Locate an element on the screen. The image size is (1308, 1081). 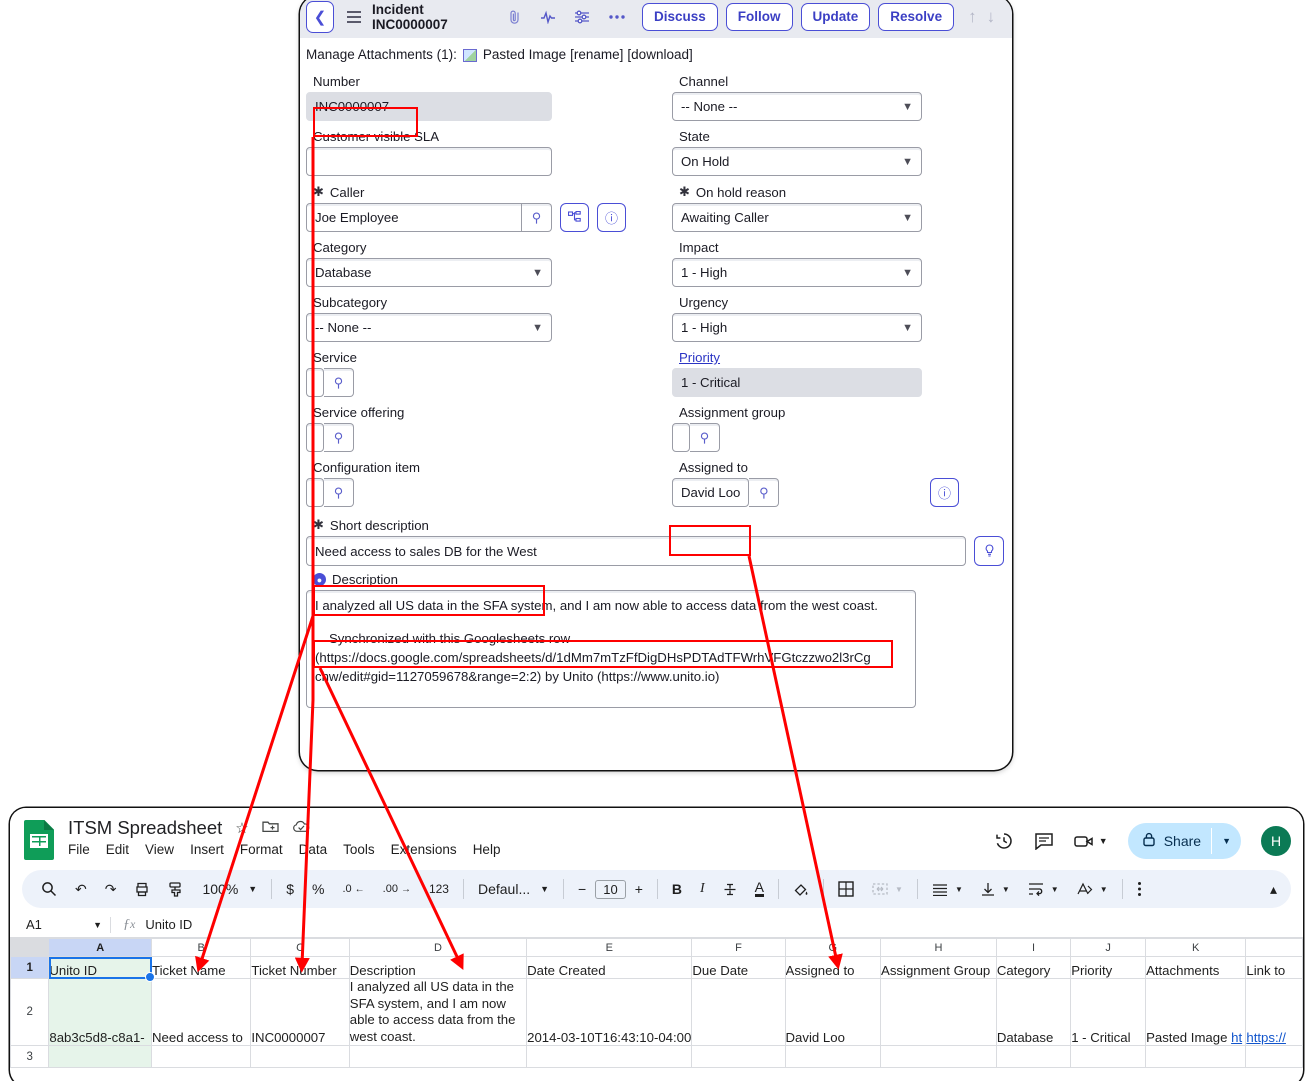
arrow-down-icon: ↓ is located at coordinates (991, 17).